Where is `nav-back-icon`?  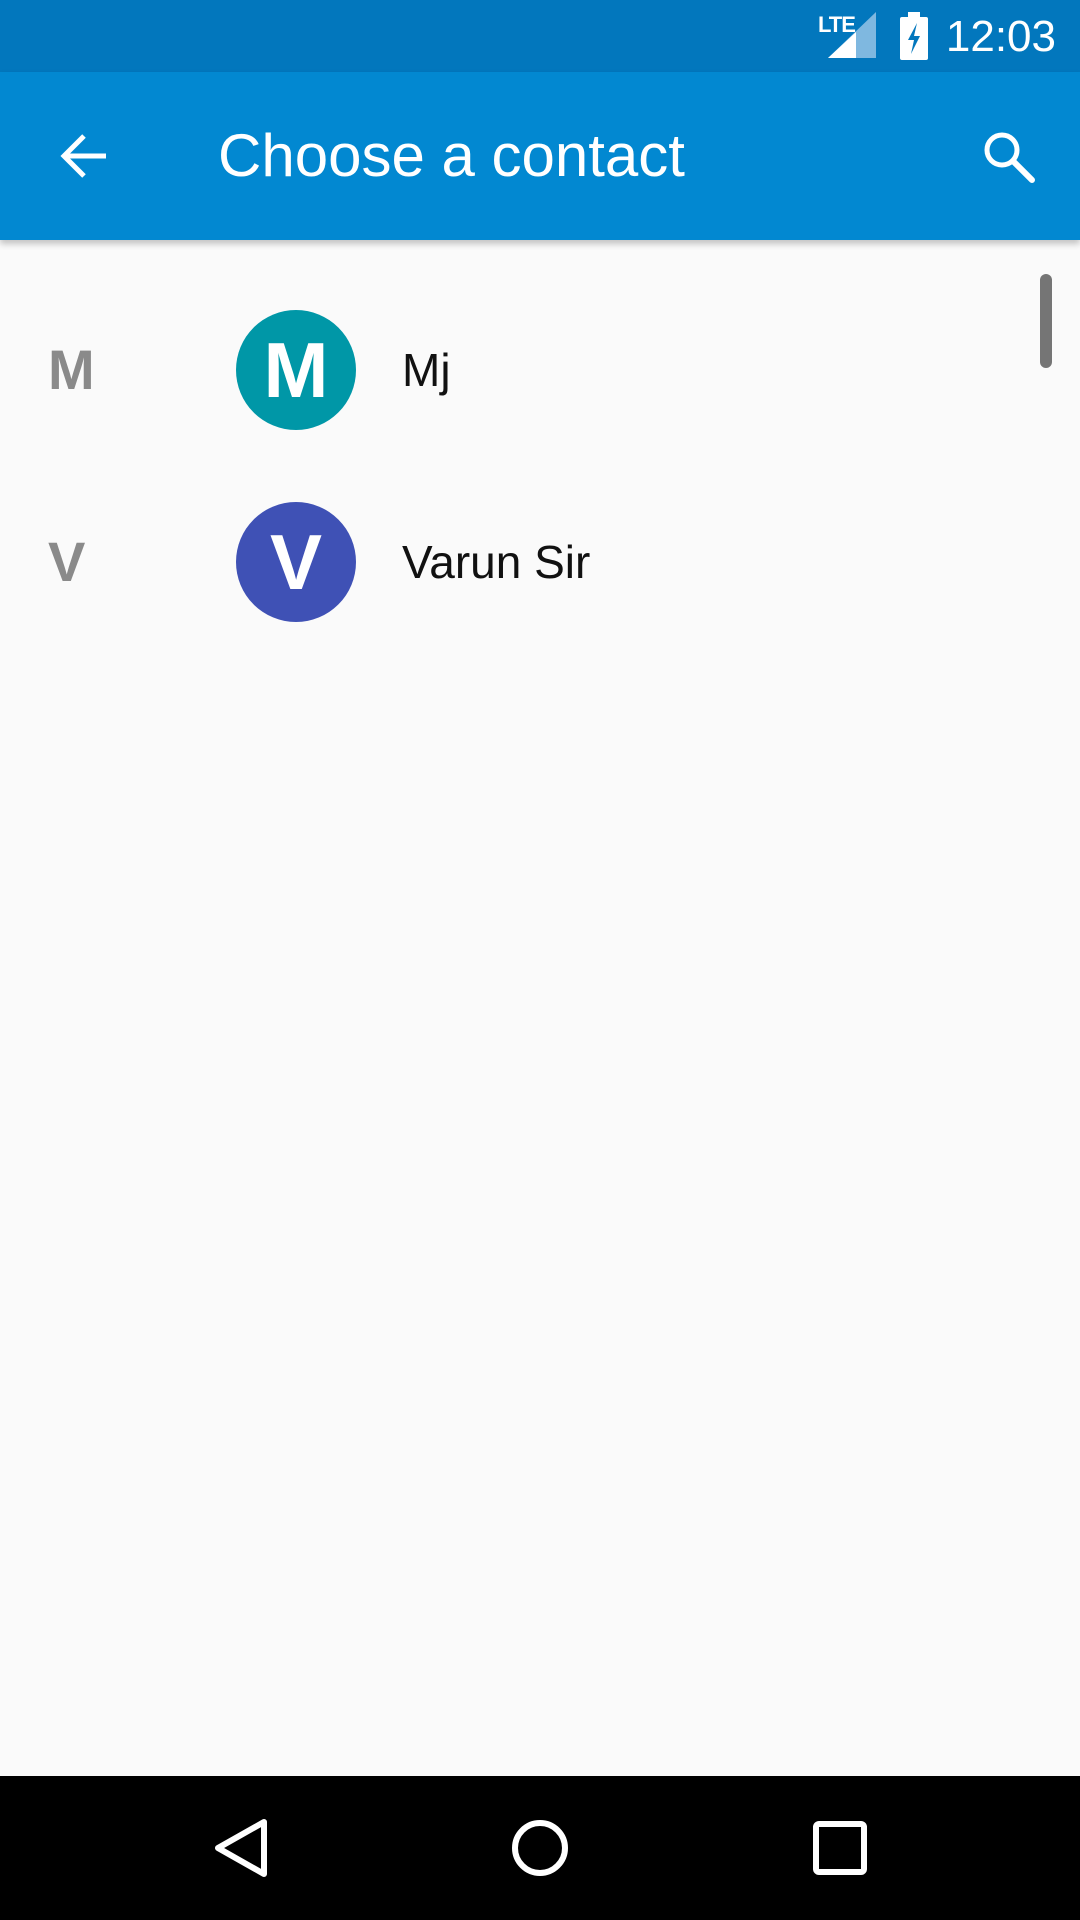
nav-back-icon is located at coordinates (241, 1848).